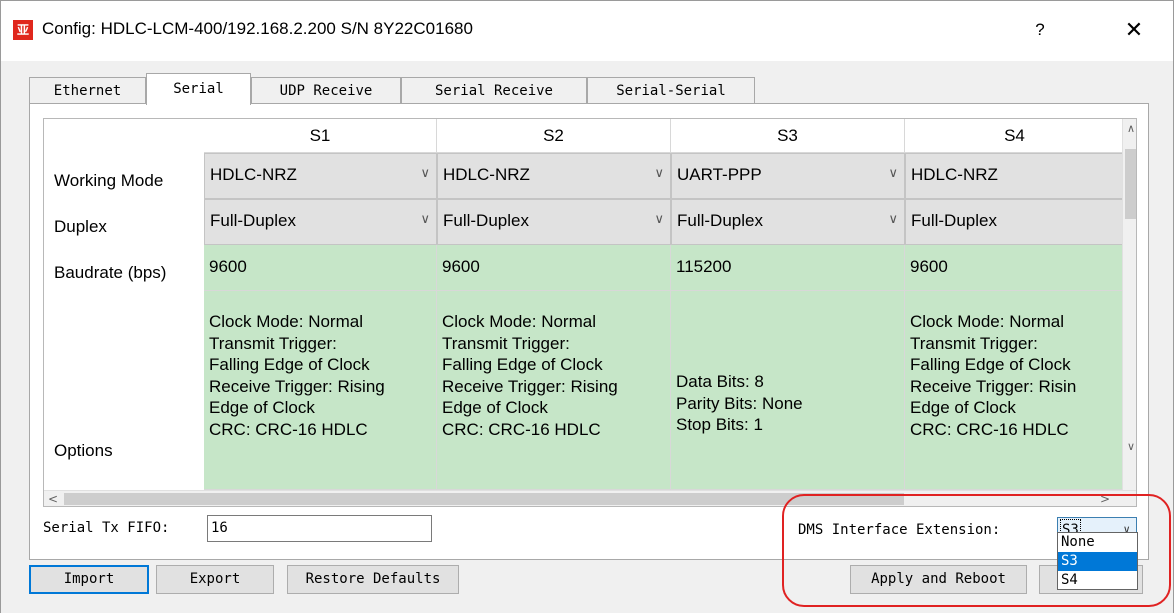 This screenshot has width=1174, height=613. What do you see at coordinates (1015, 136) in the screenshot?
I see `column-header-s4: S4` at bounding box center [1015, 136].